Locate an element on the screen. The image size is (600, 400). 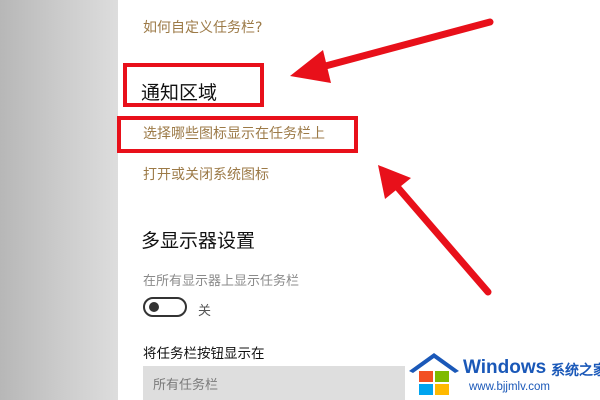
watermark-brand: Windows is located at coordinates (505, 367).